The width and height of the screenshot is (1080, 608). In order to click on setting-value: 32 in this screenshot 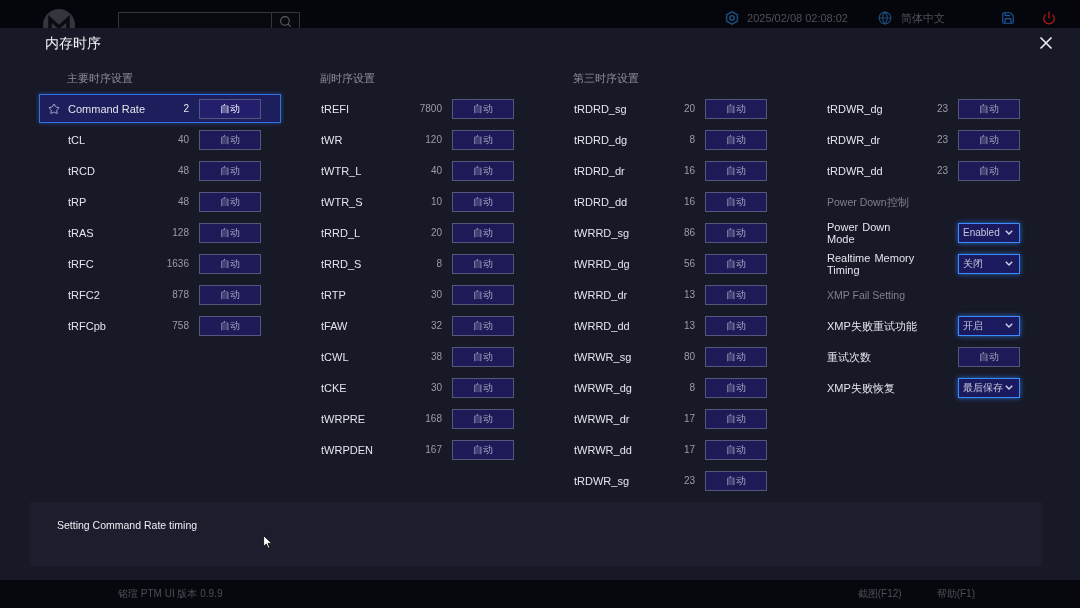, I will do `click(436, 325)`.